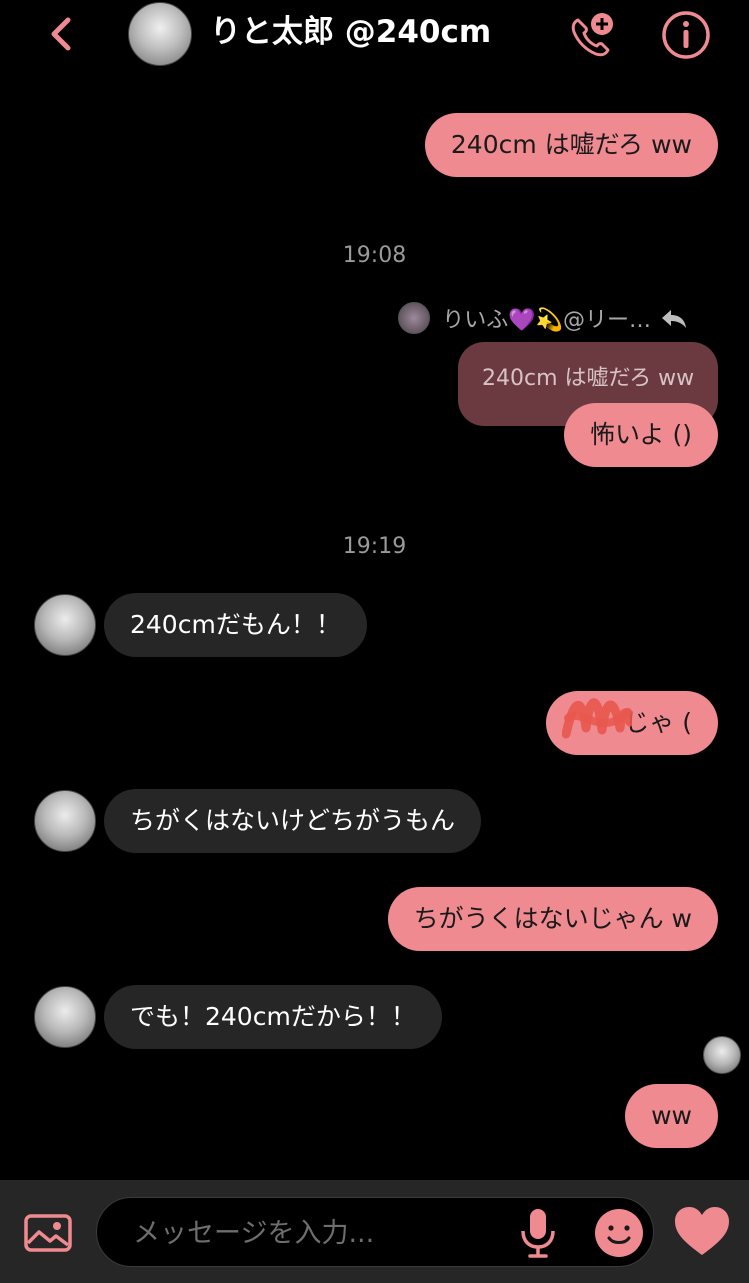 Image resolution: width=749 pixels, height=1283 pixels. Describe the element at coordinates (674, 319) in the screenshot. I see `reply-arrow-icon` at that location.